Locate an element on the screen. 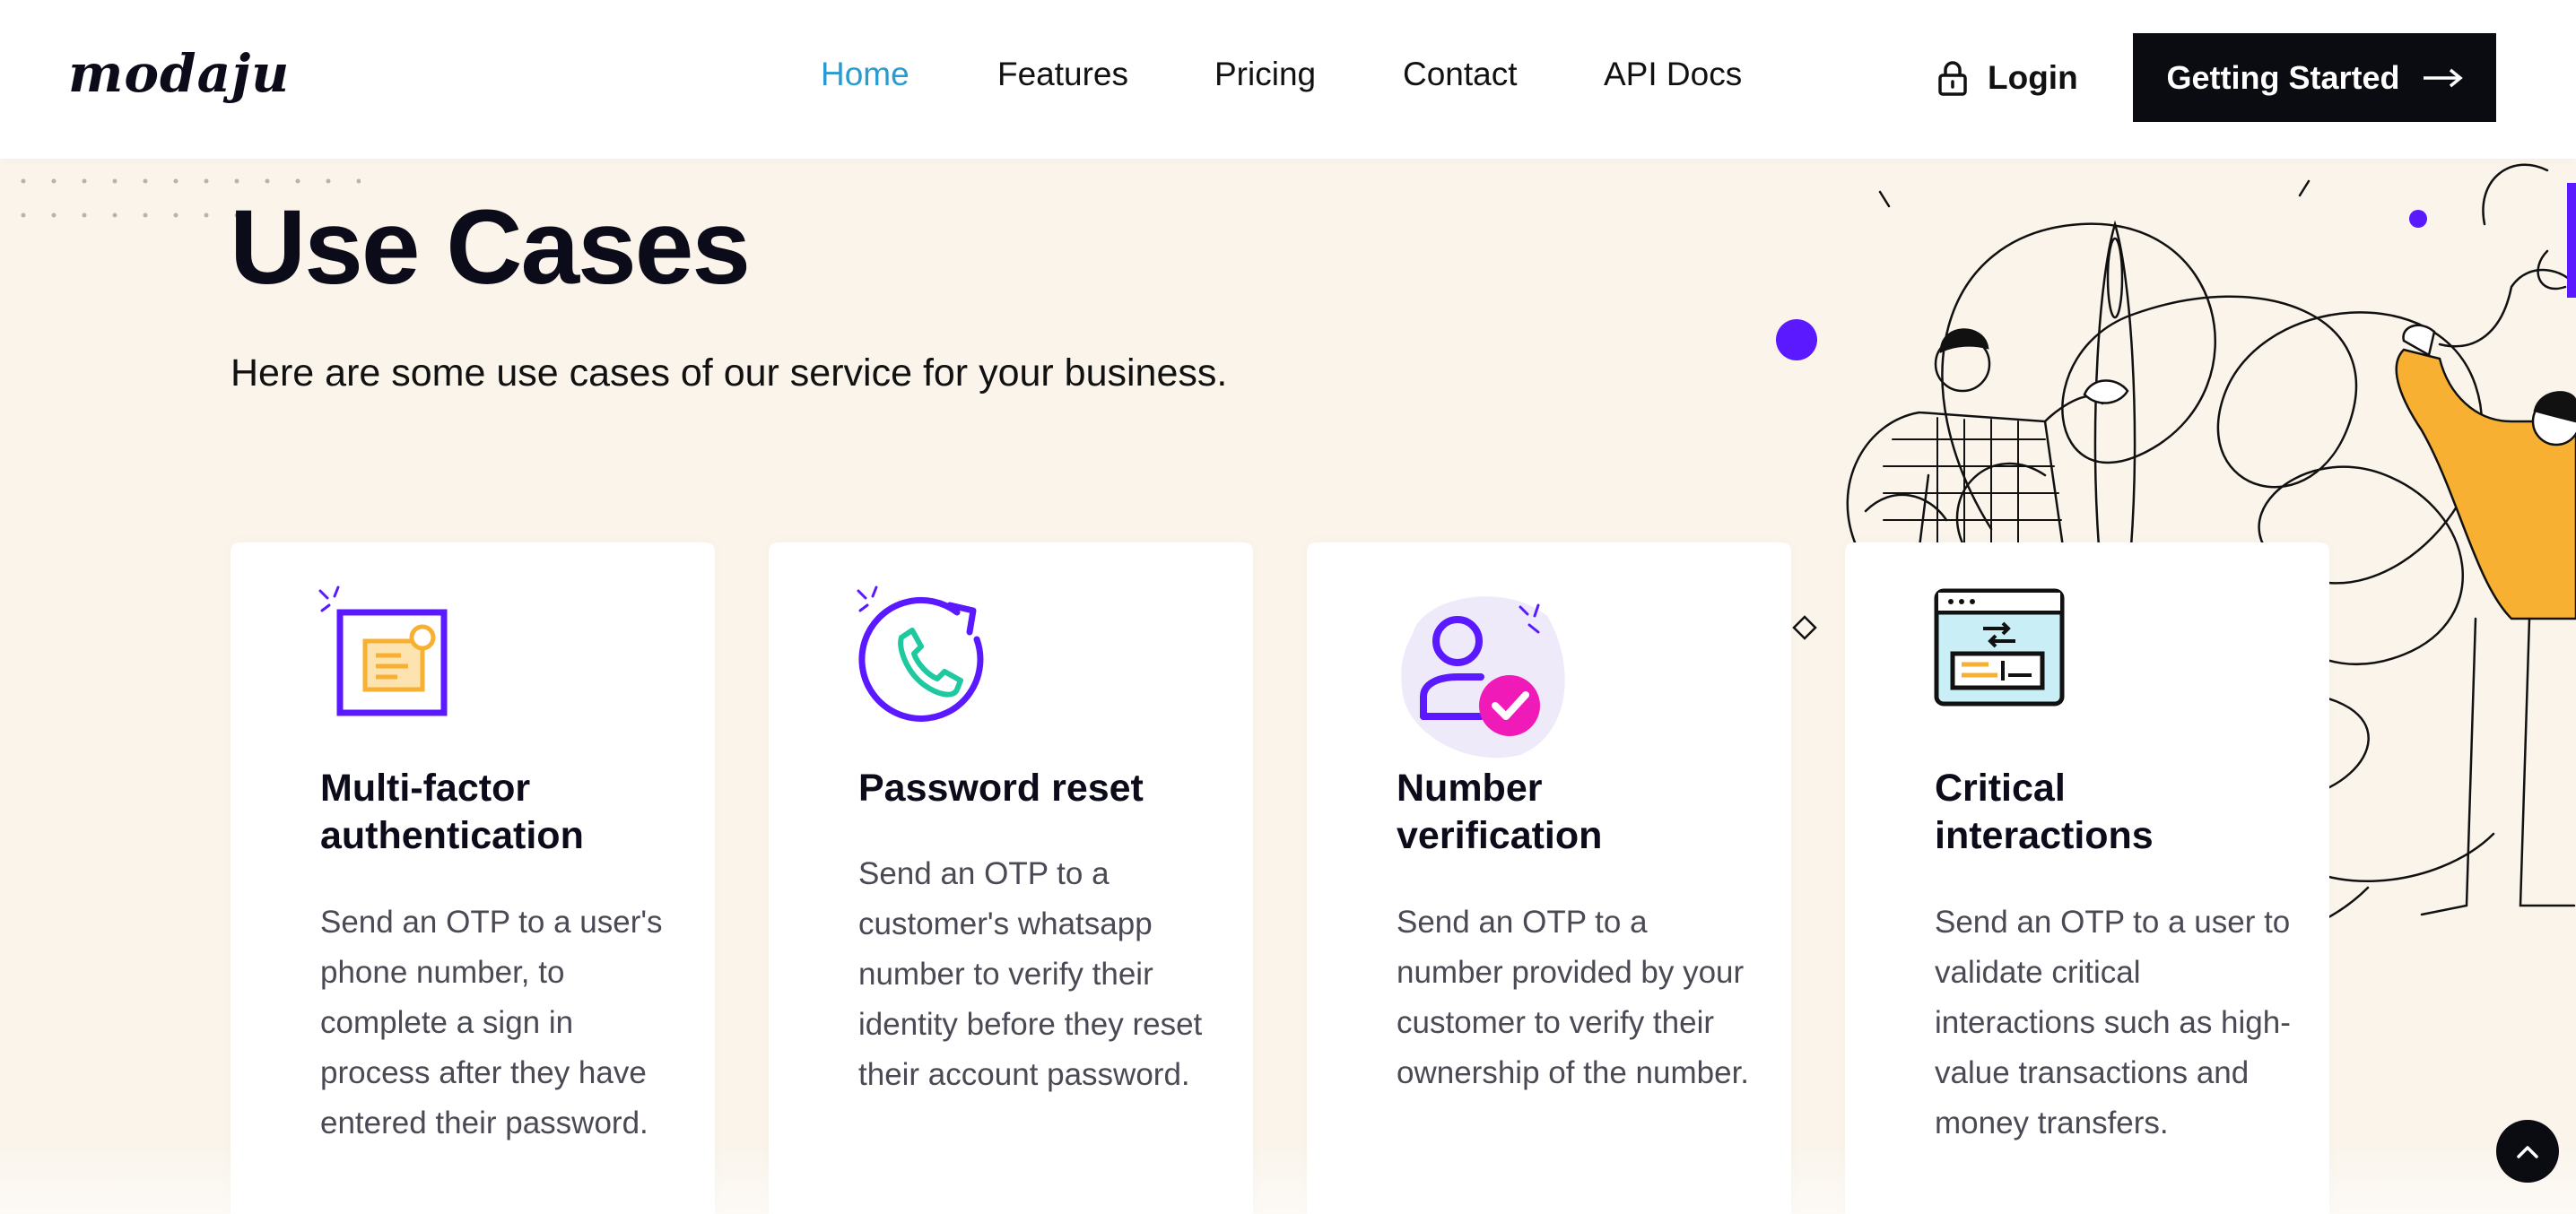 The height and width of the screenshot is (1214, 2576). browser-transfer-icon is located at coordinates (1999, 647).